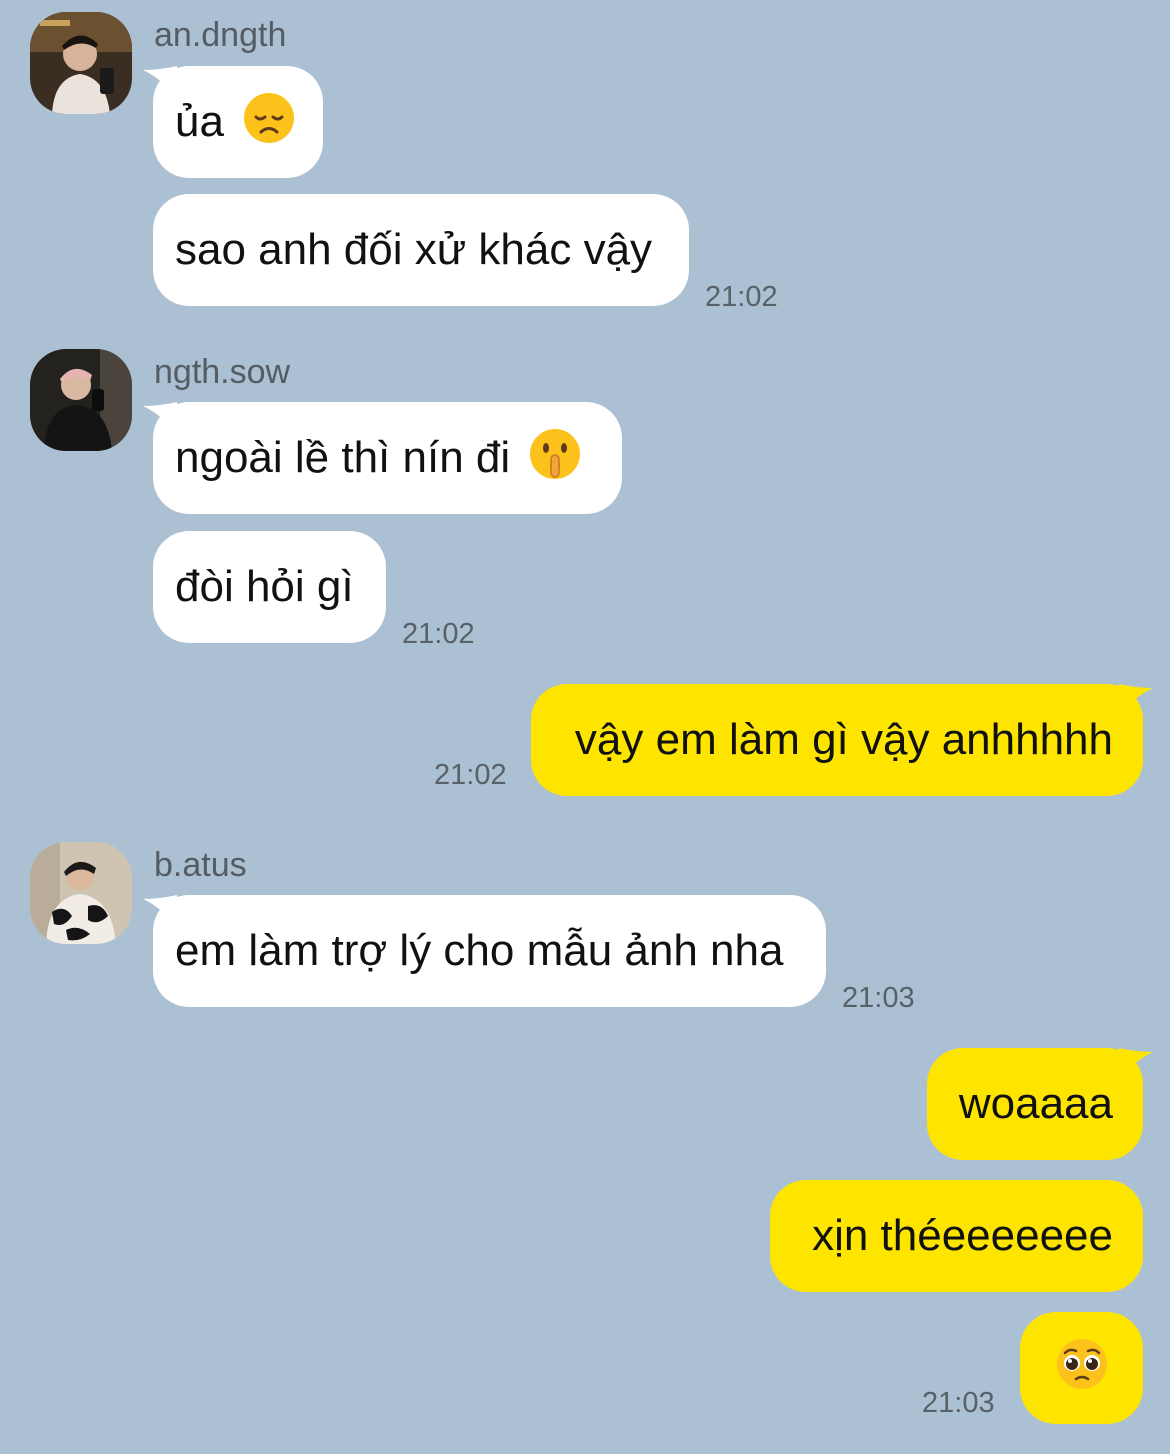 The height and width of the screenshot is (1454, 1170). Describe the element at coordinates (343, 457) in the screenshot. I see `message-text: ngoài lề thì nín đi` at that location.